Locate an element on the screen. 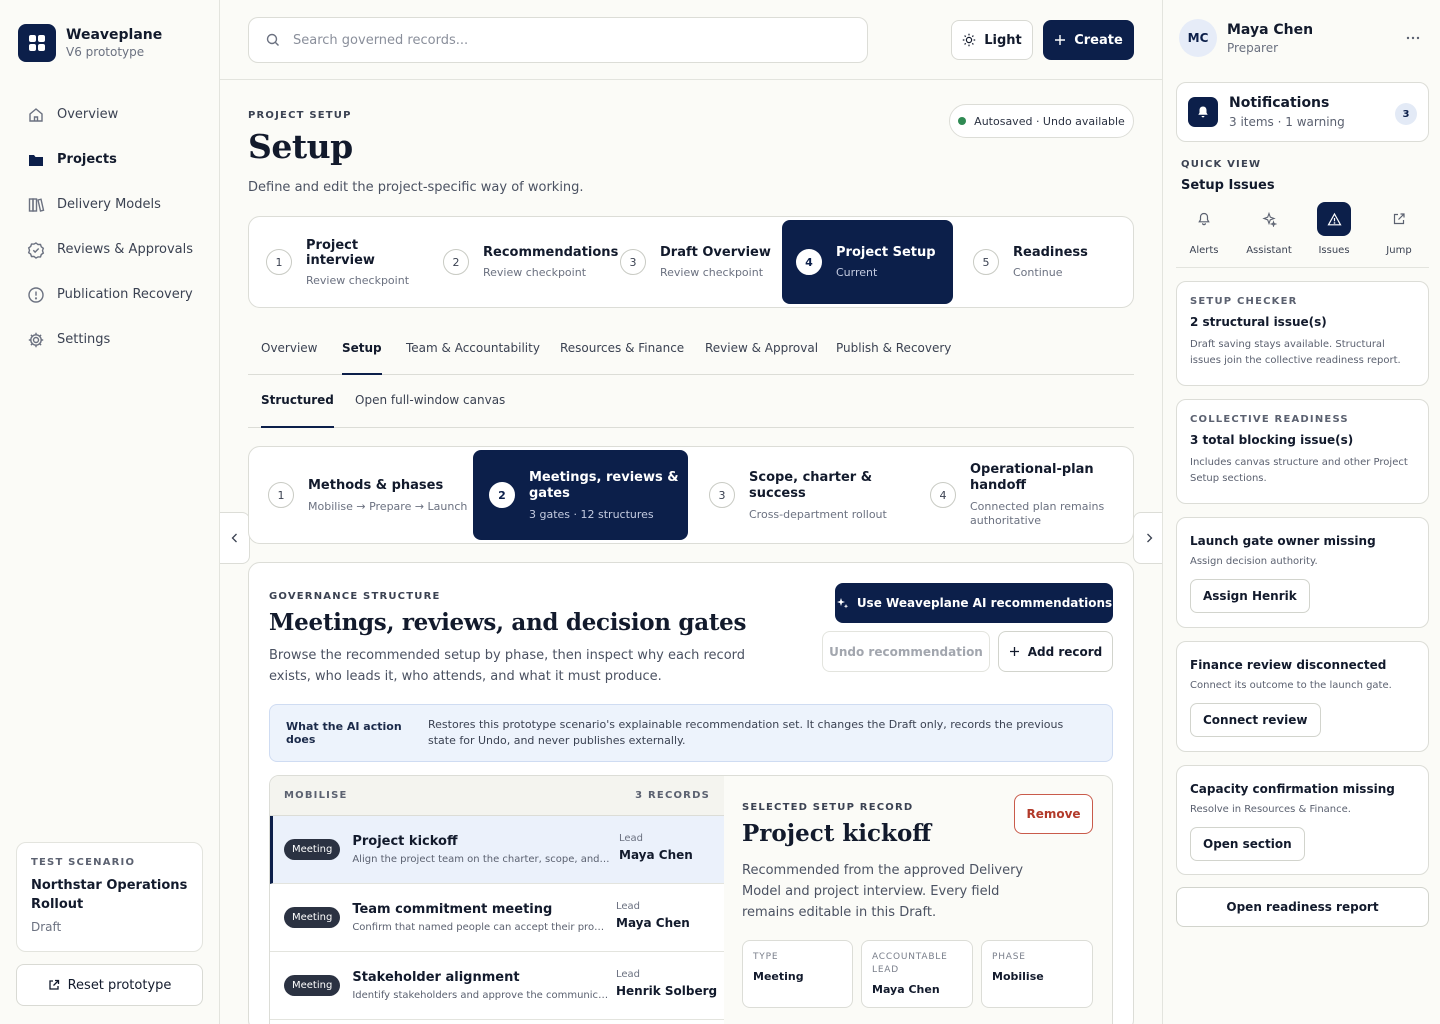 The height and width of the screenshot is (1024, 1440). quickview-assistant: Assistant is located at coordinates (1269, 229).